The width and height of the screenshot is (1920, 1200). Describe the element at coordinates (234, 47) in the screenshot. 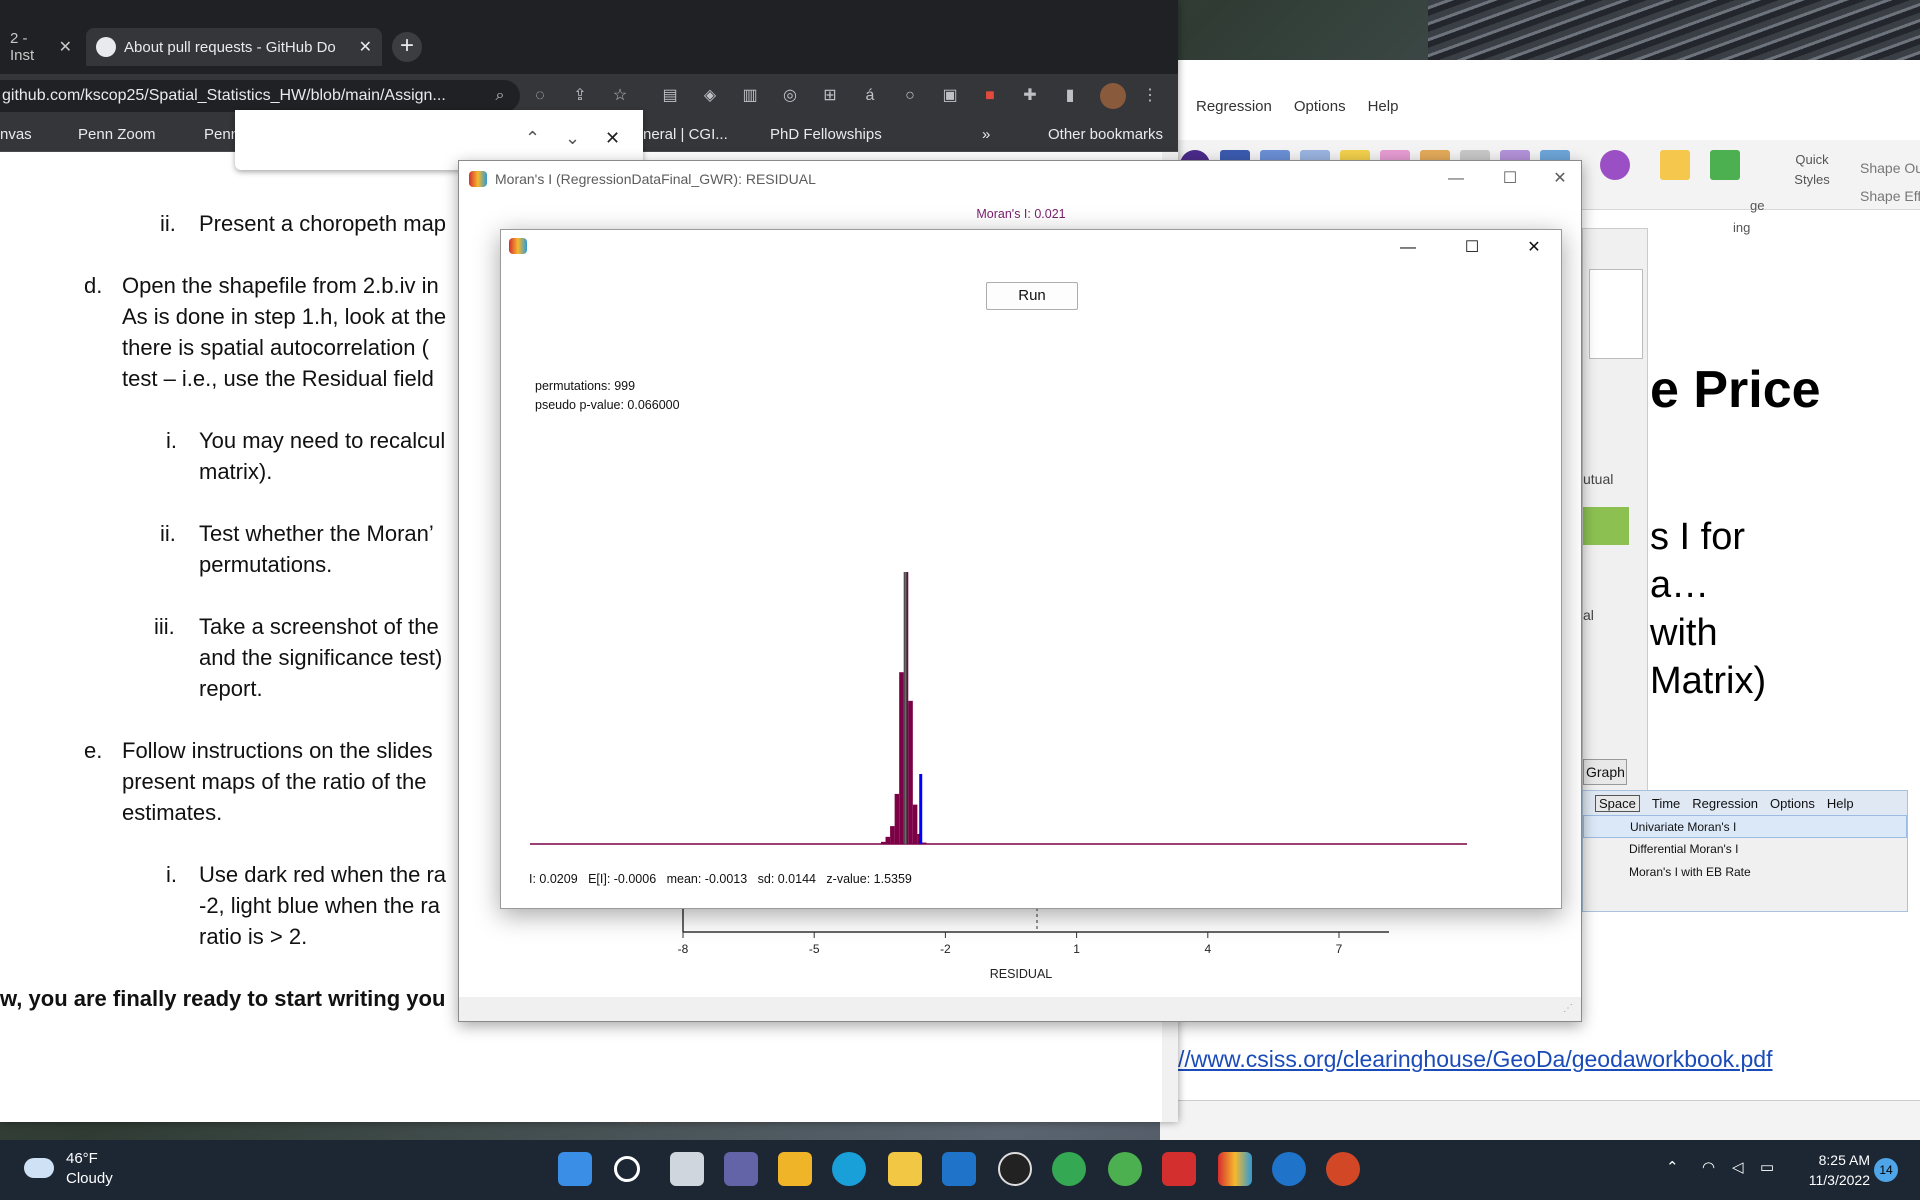

I see `tab-github: About pull requests - GitHub Do ✕` at that location.